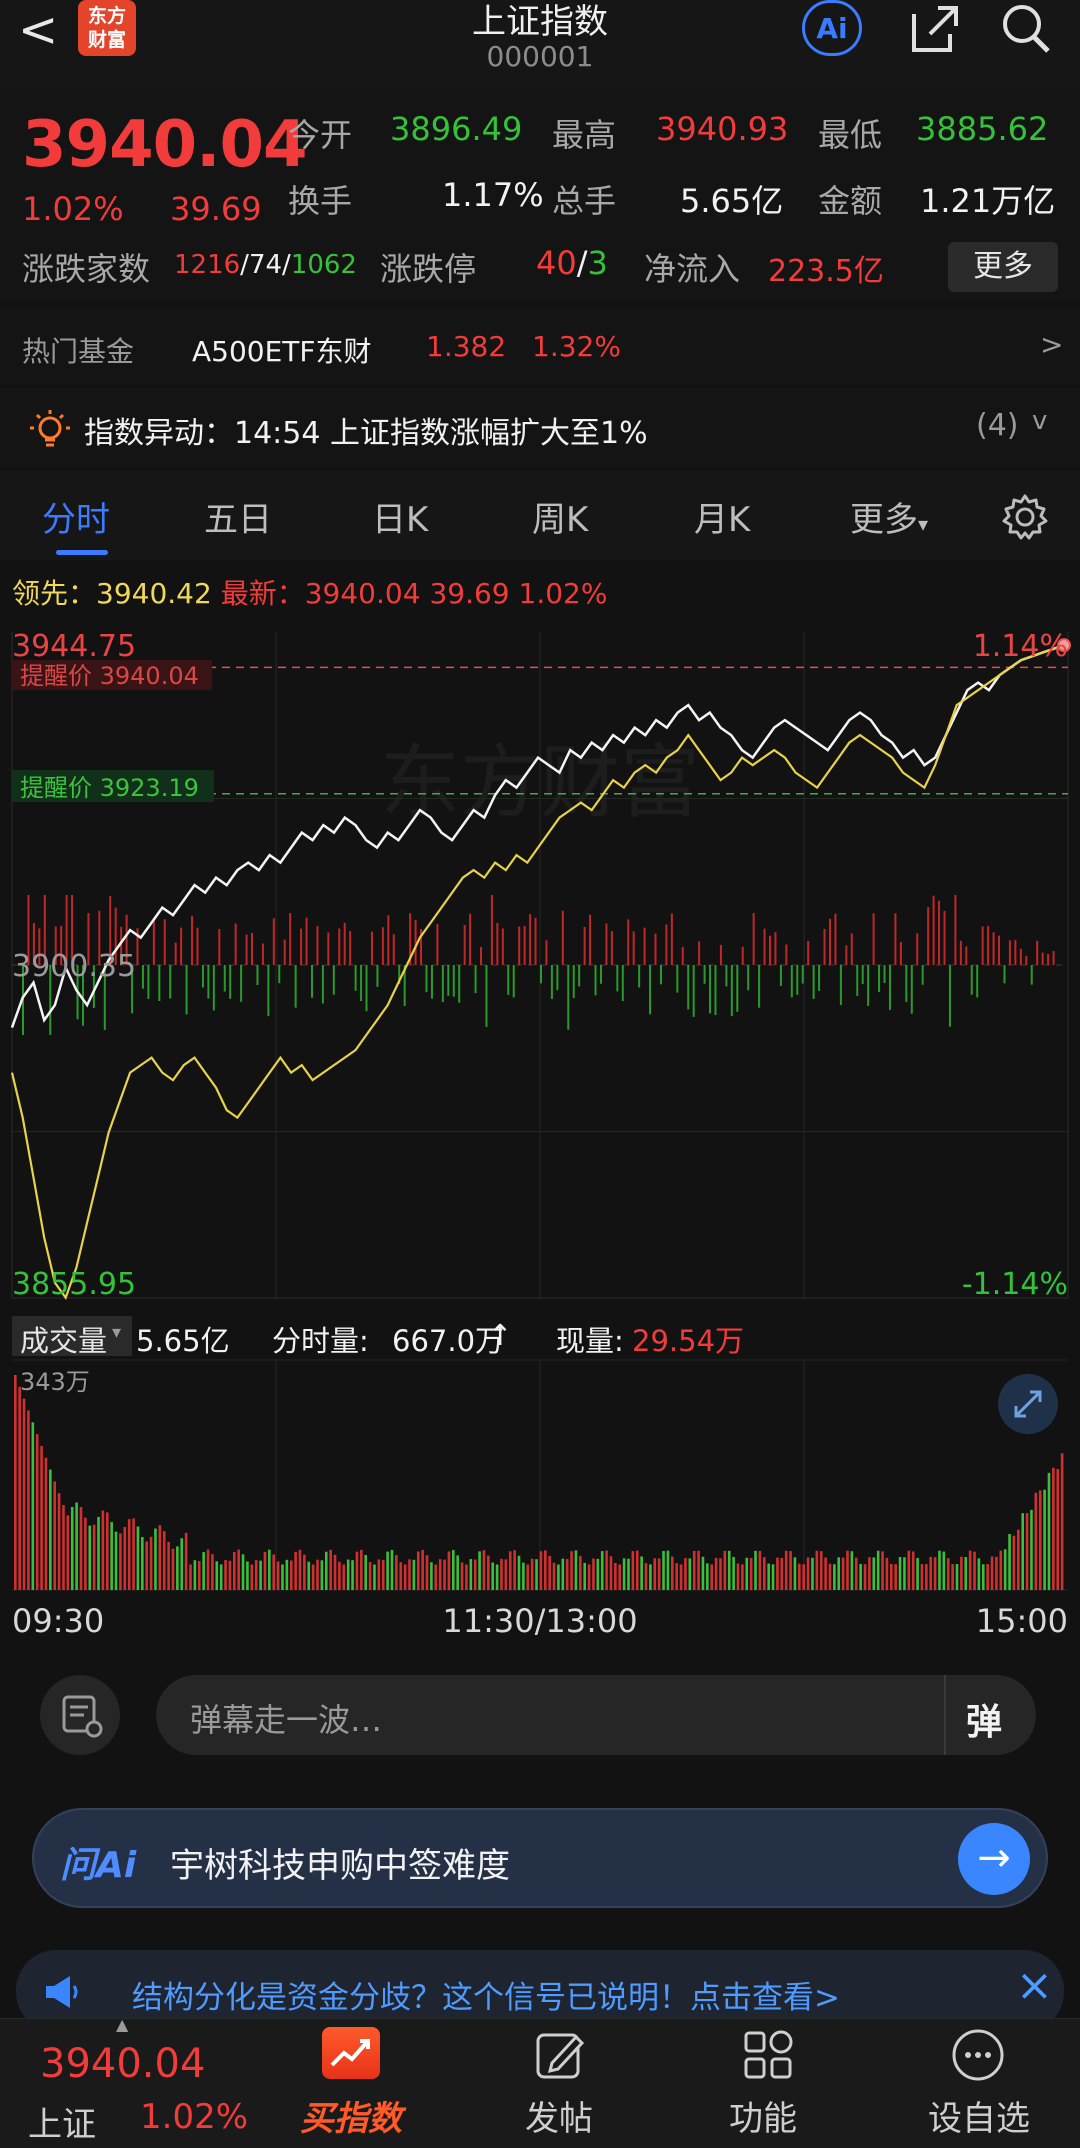  What do you see at coordinates (560, 516) in the screenshot?
I see `tab-weekly-k: 周K` at bounding box center [560, 516].